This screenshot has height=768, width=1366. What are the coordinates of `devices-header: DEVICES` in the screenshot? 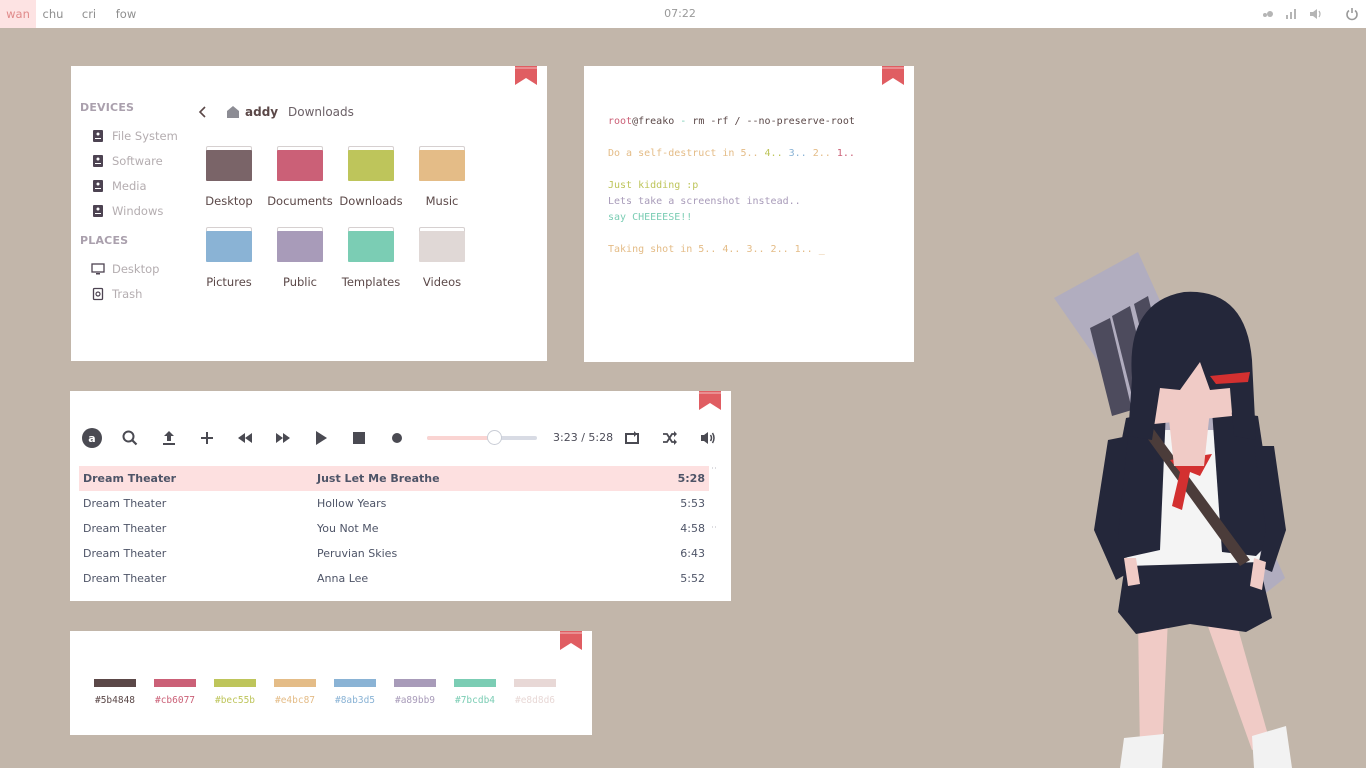 It's located at (107, 107).